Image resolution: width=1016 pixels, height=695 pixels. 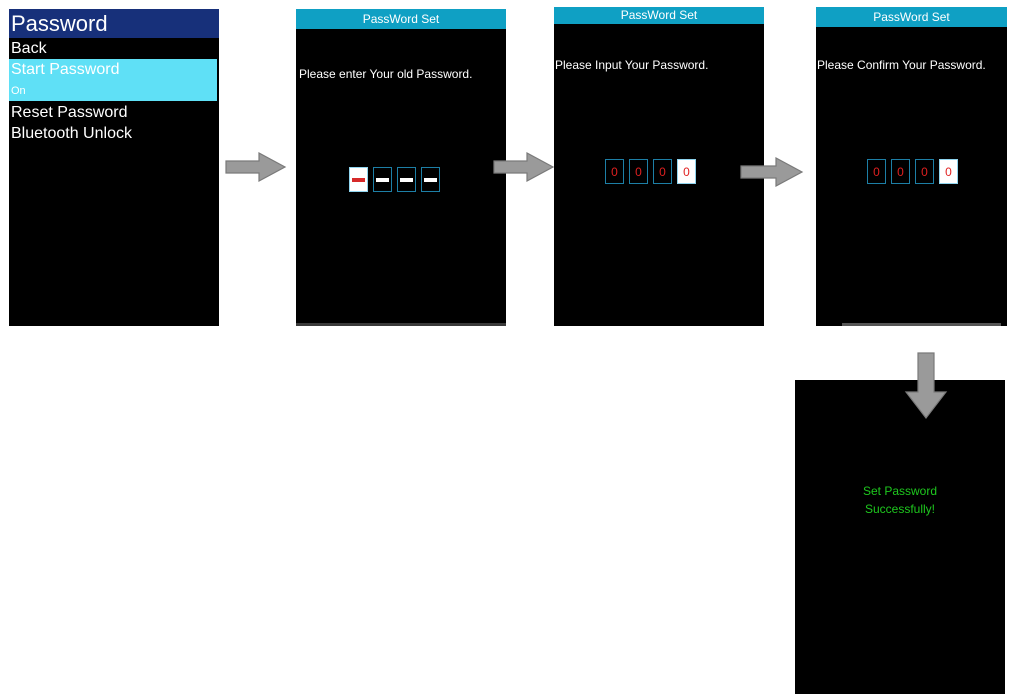 I want to click on old-password-input, so click(x=394, y=179).